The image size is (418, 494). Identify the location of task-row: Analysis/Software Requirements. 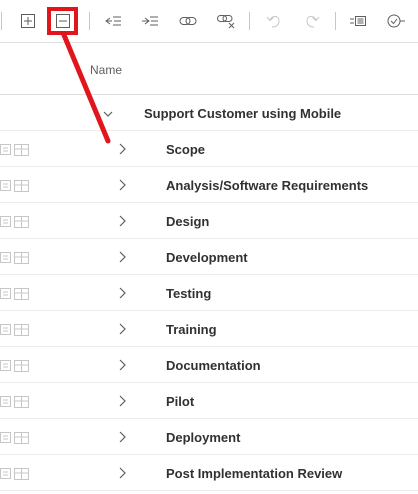
(209, 185).